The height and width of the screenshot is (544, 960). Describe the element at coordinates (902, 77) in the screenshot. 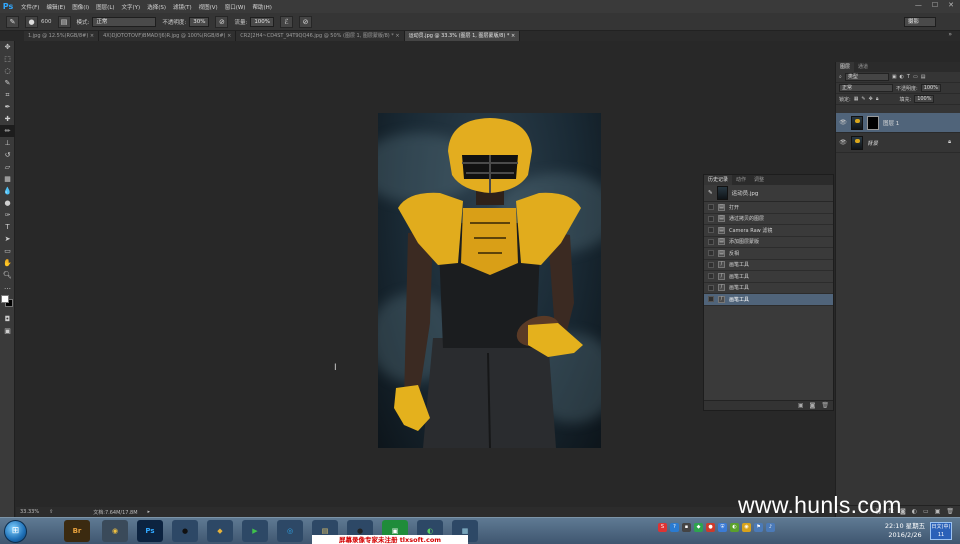

I see `filter-adjust-icon: ◐` at that location.